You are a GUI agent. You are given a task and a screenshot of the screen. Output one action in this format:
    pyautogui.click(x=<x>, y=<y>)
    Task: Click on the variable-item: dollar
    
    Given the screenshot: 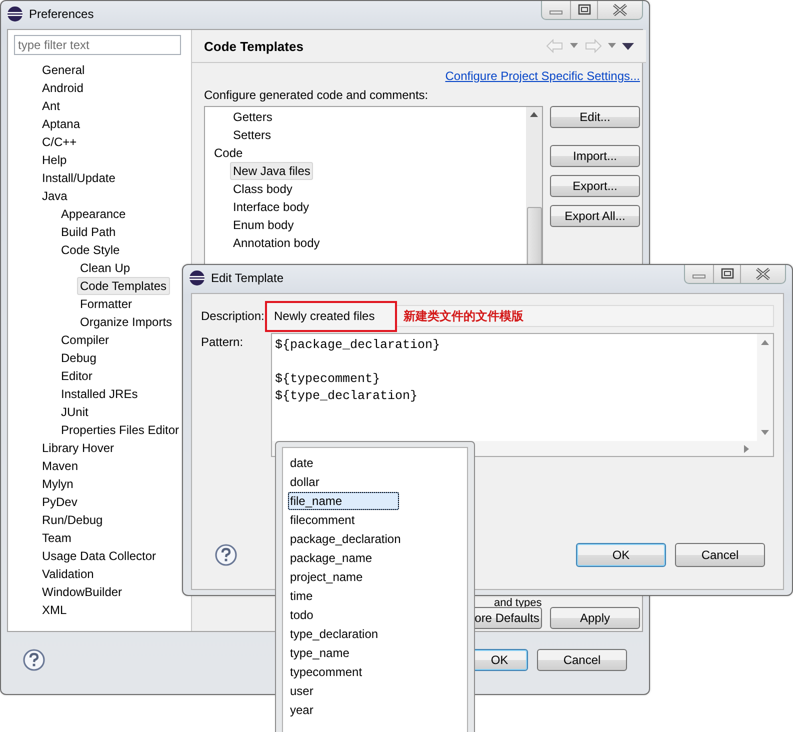 What is the action you would take?
    pyautogui.click(x=305, y=481)
    